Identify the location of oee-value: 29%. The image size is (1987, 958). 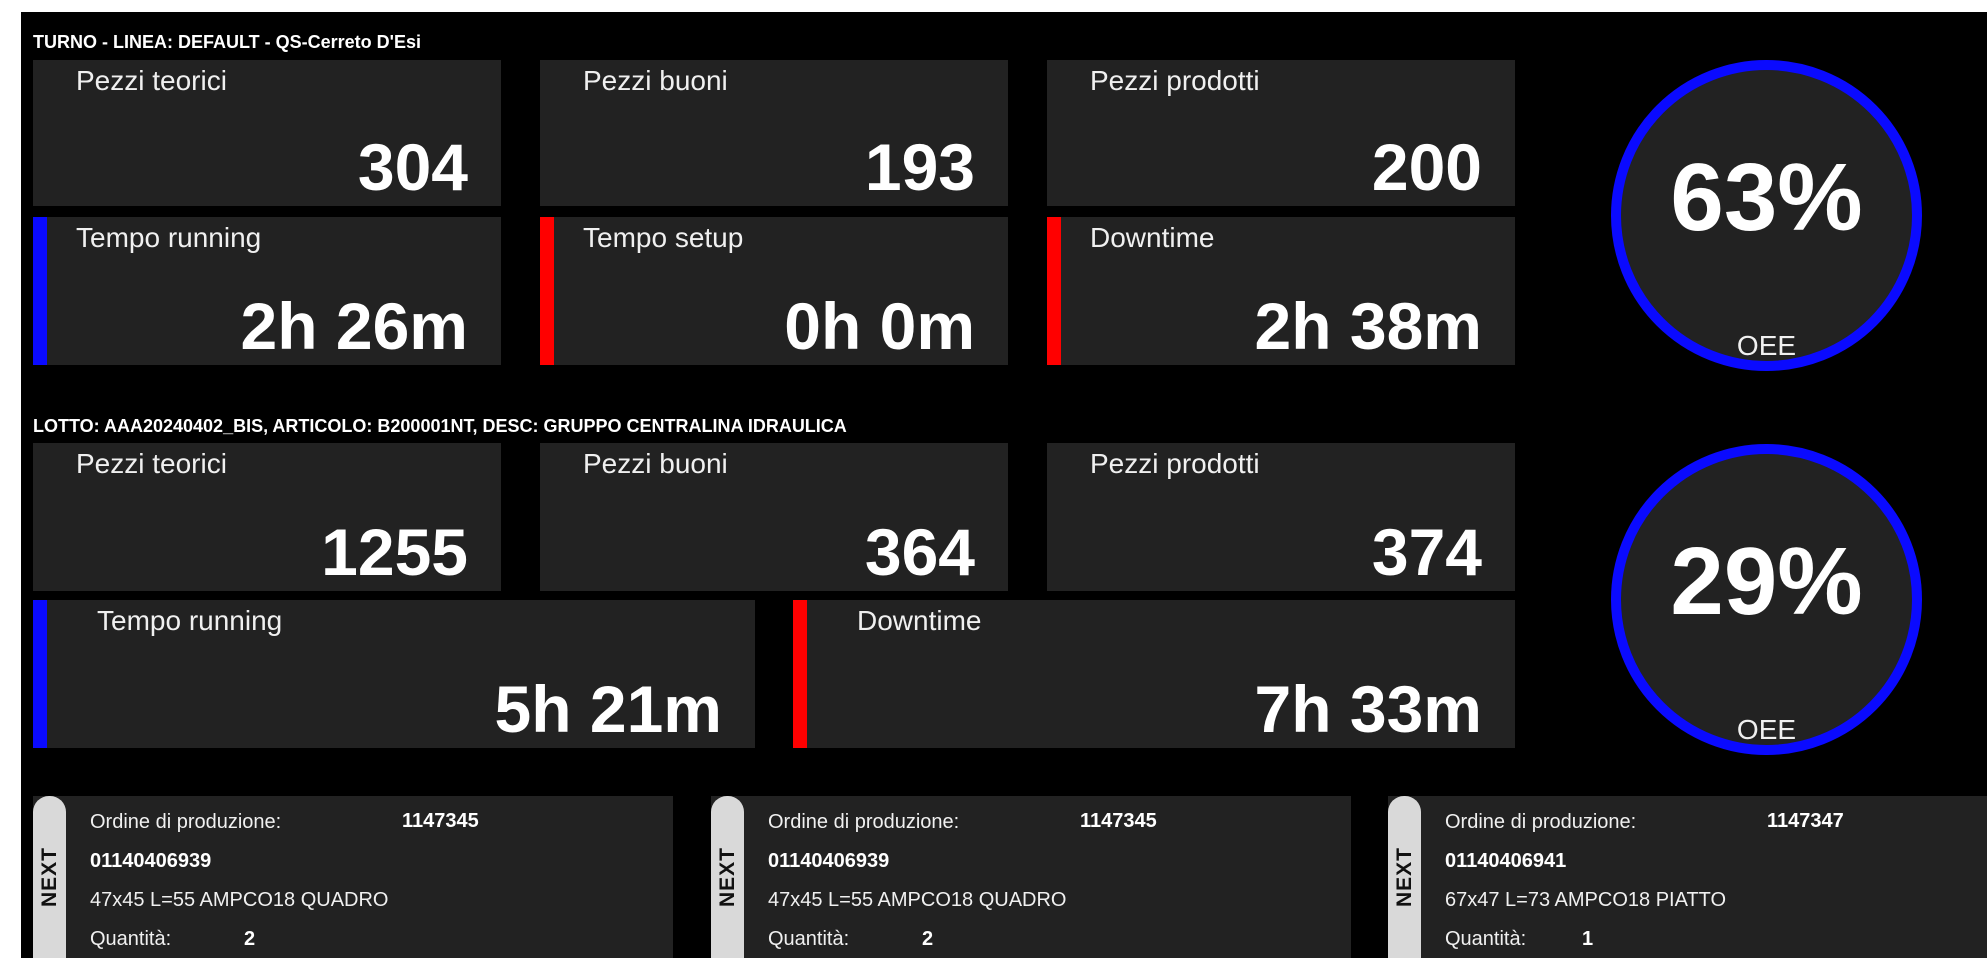
(1766, 581).